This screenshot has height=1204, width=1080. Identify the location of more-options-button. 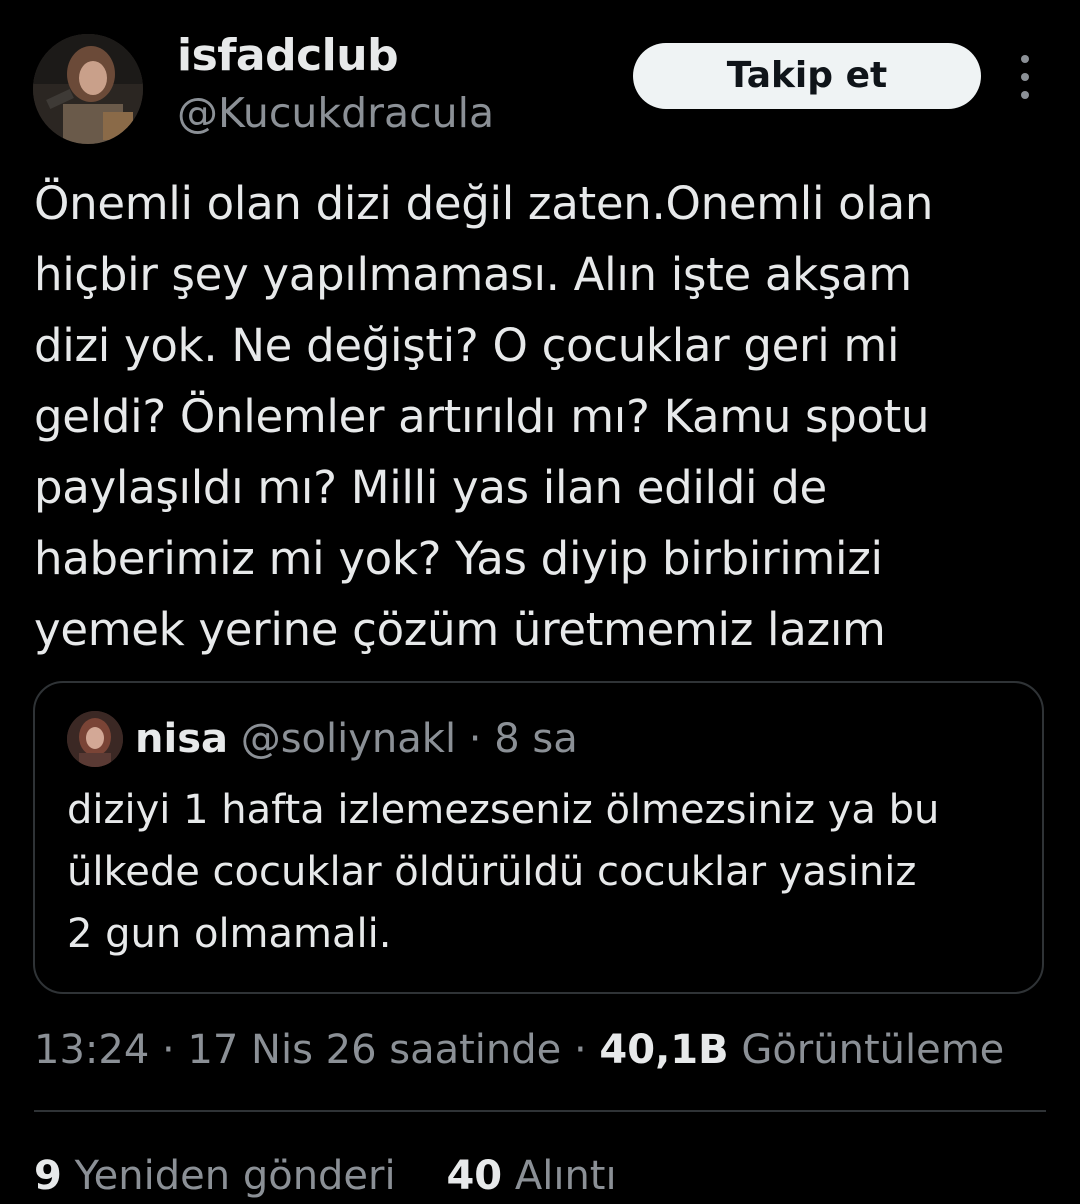
(1025, 77).